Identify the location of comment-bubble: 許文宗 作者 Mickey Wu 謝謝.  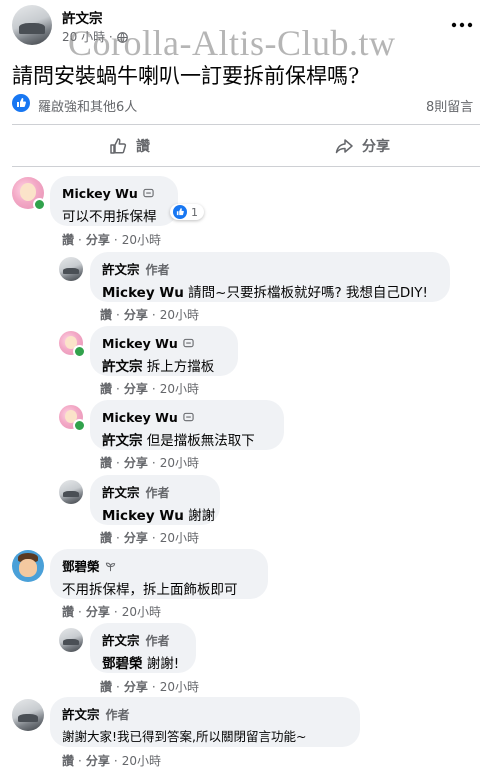
(155, 500).